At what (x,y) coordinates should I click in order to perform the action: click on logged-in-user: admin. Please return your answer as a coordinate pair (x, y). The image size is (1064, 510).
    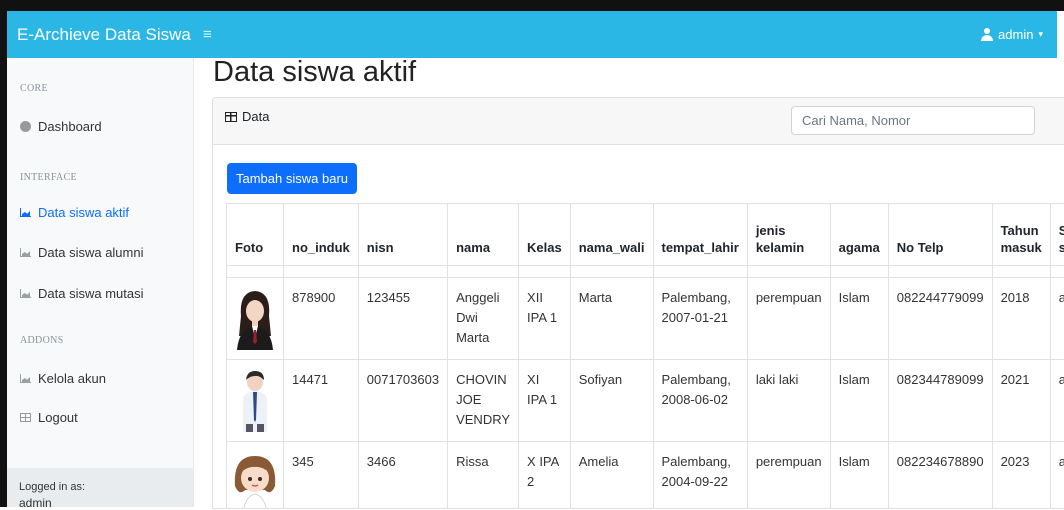
    Looking at the image, I should click on (35, 503).